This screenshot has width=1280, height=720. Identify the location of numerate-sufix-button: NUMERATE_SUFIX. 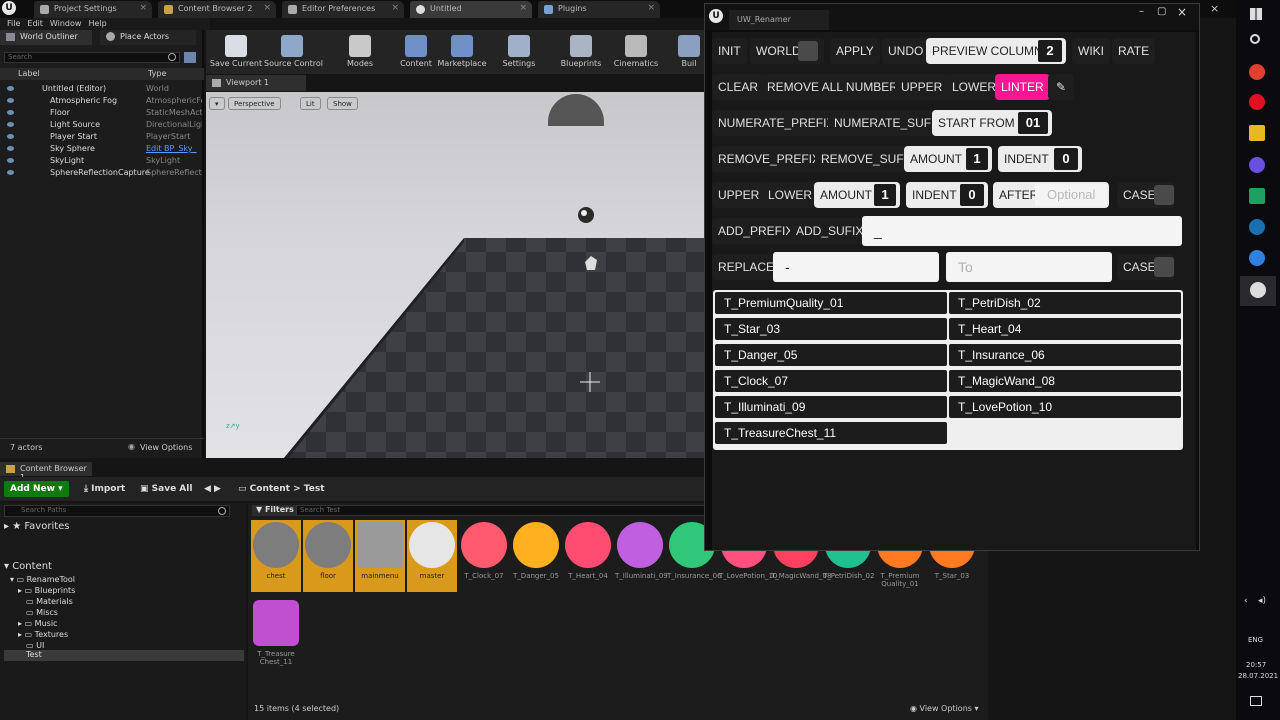
(888, 123).